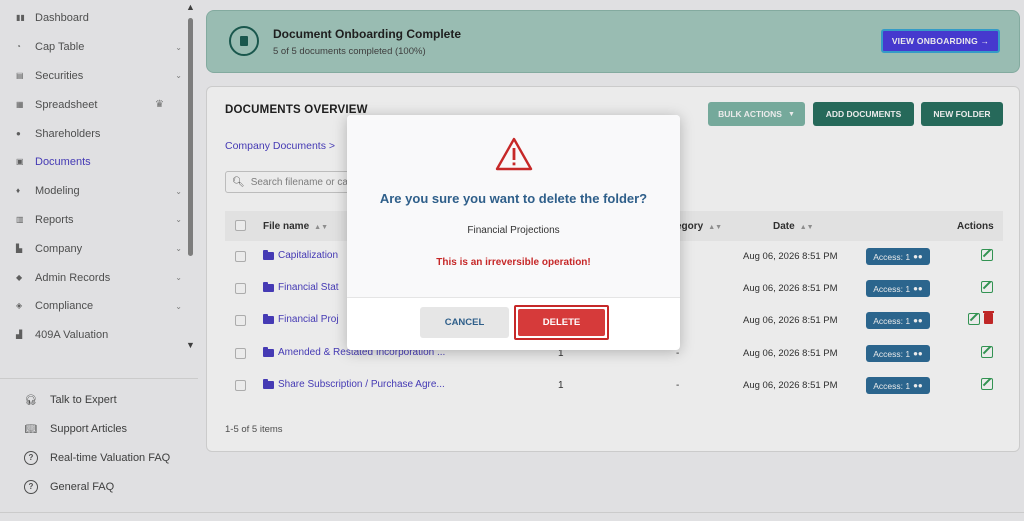  I want to click on delete-button-label: DELETE, so click(561, 322).